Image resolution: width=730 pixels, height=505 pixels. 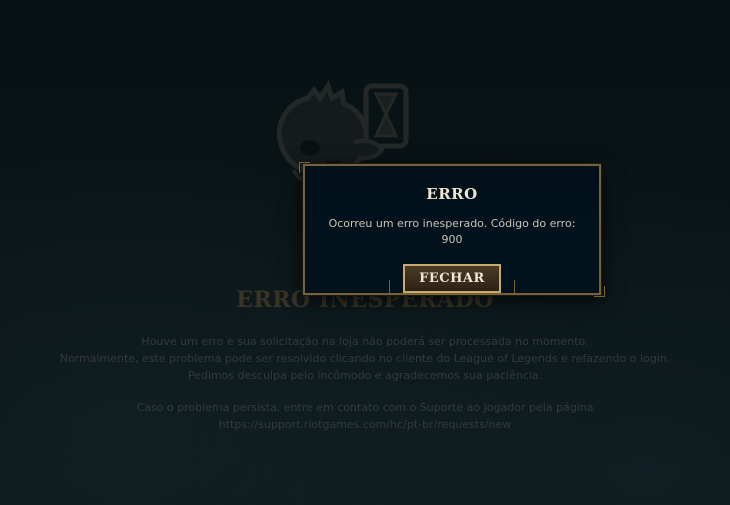 I want to click on close-button: FECHAR, so click(x=452, y=278).